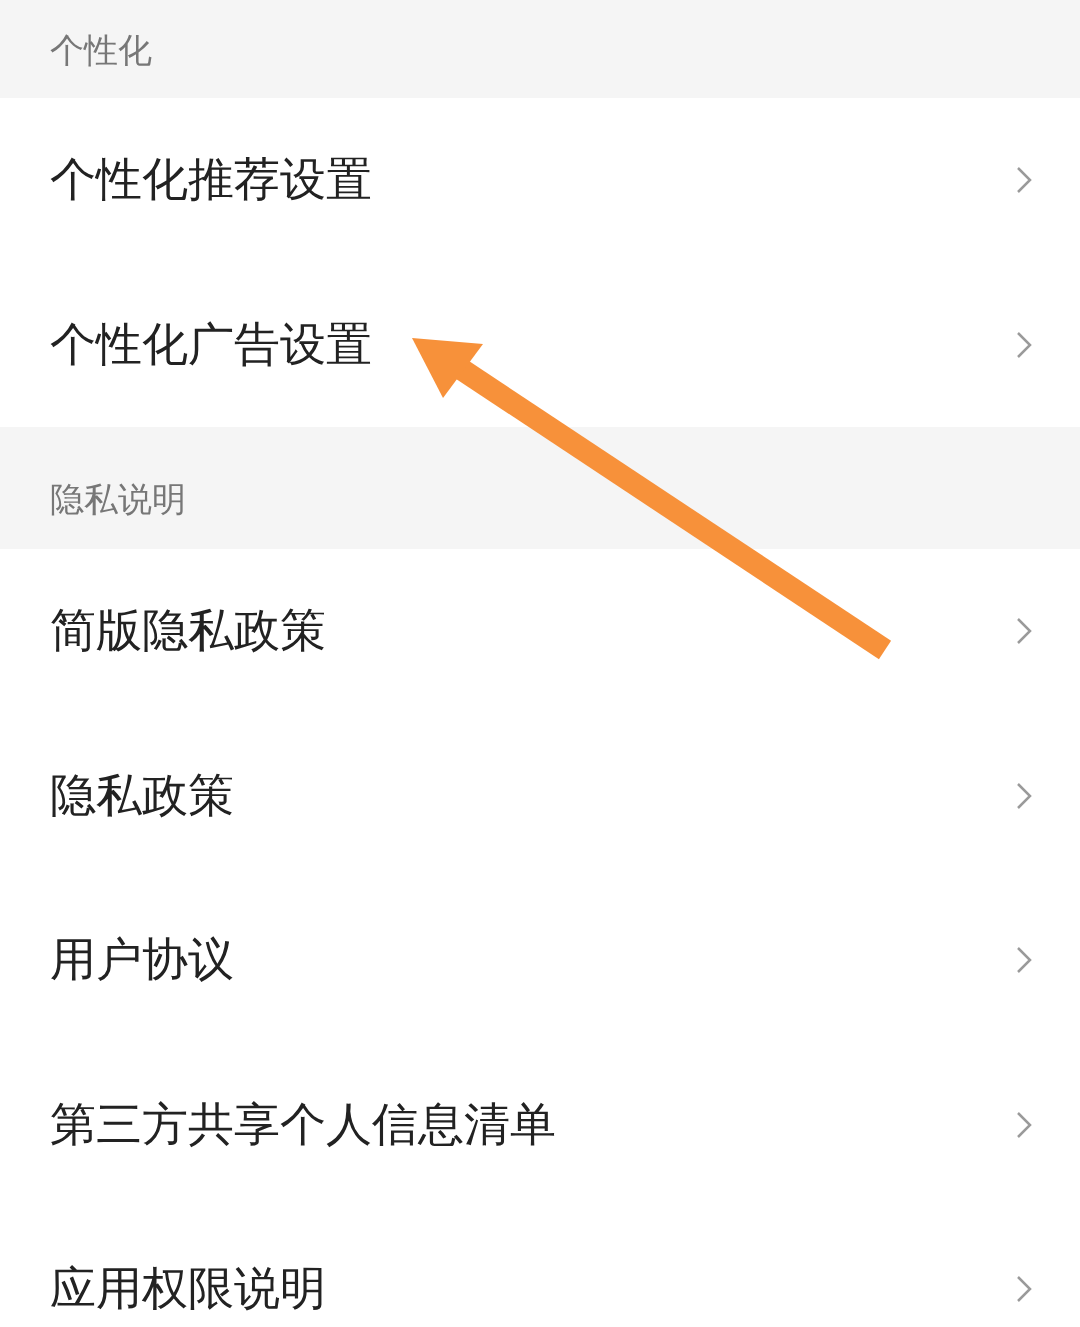 Image resolution: width=1080 pixels, height=1327 pixels. I want to click on settings-item: 简版隐私政策, so click(540, 631).